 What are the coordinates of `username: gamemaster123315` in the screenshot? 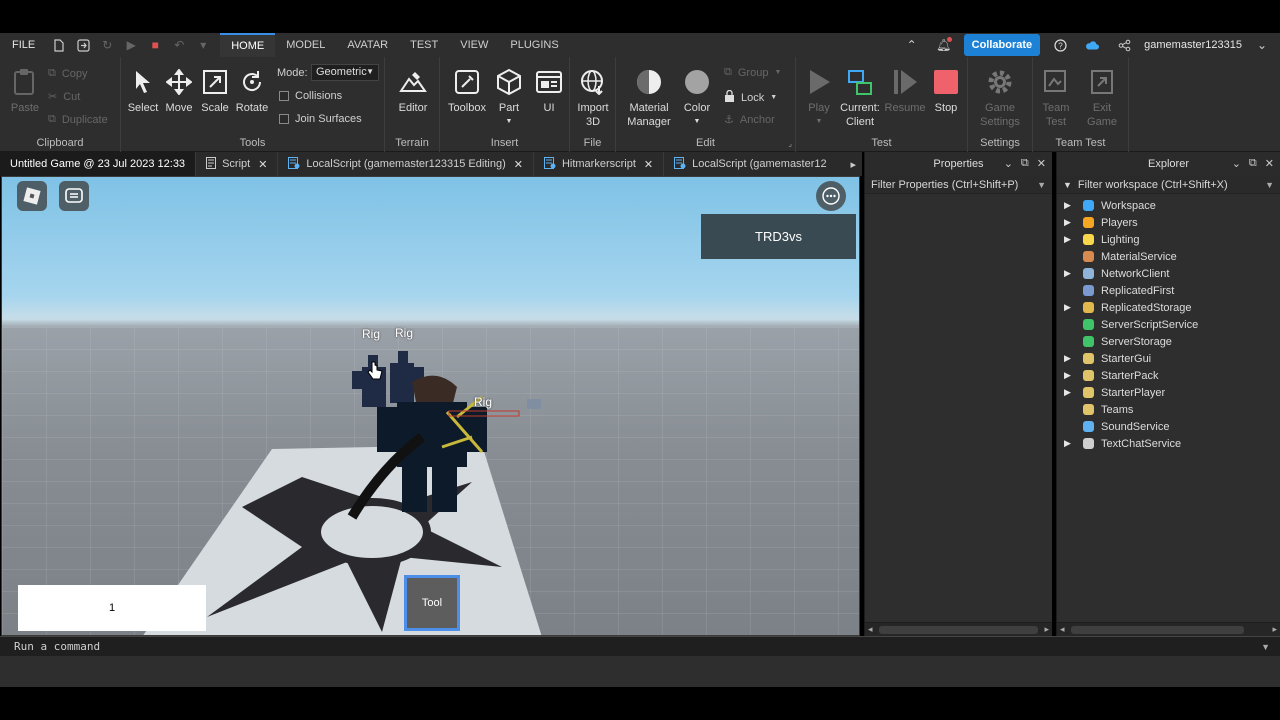 It's located at (1193, 45).